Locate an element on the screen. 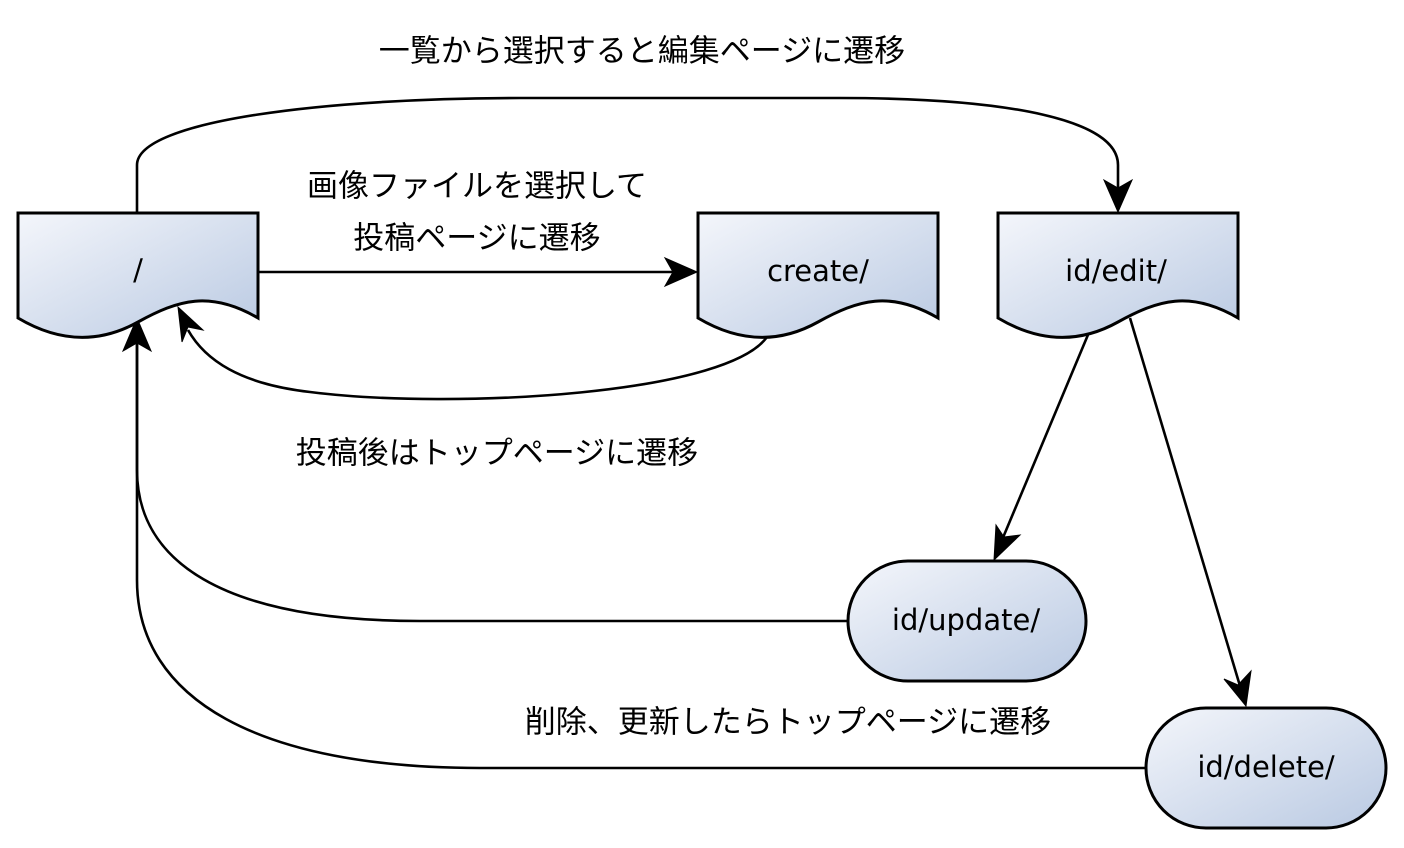 The width and height of the screenshot is (1404, 848). arrowhead-create-to-root is located at coordinates (191, 324).